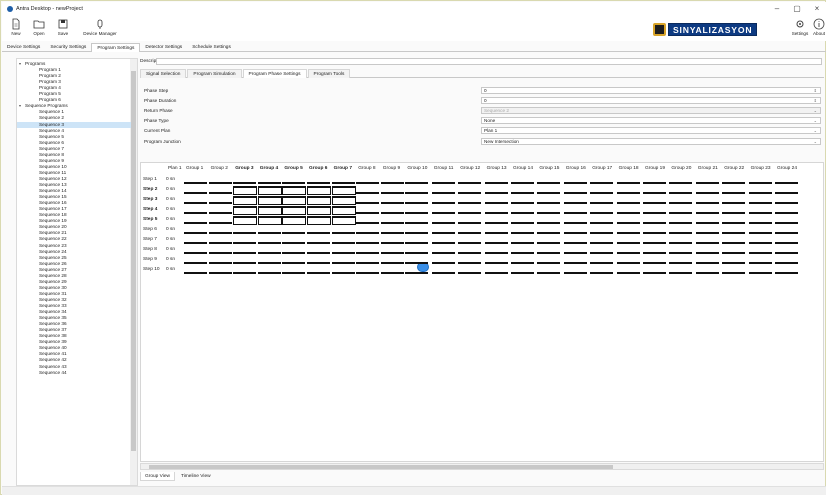 This screenshot has height=495, width=826. Describe the element at coordinates (651, 141) in the screenshot. I see `dropdown-select: New Intersection ⌄` at that location.